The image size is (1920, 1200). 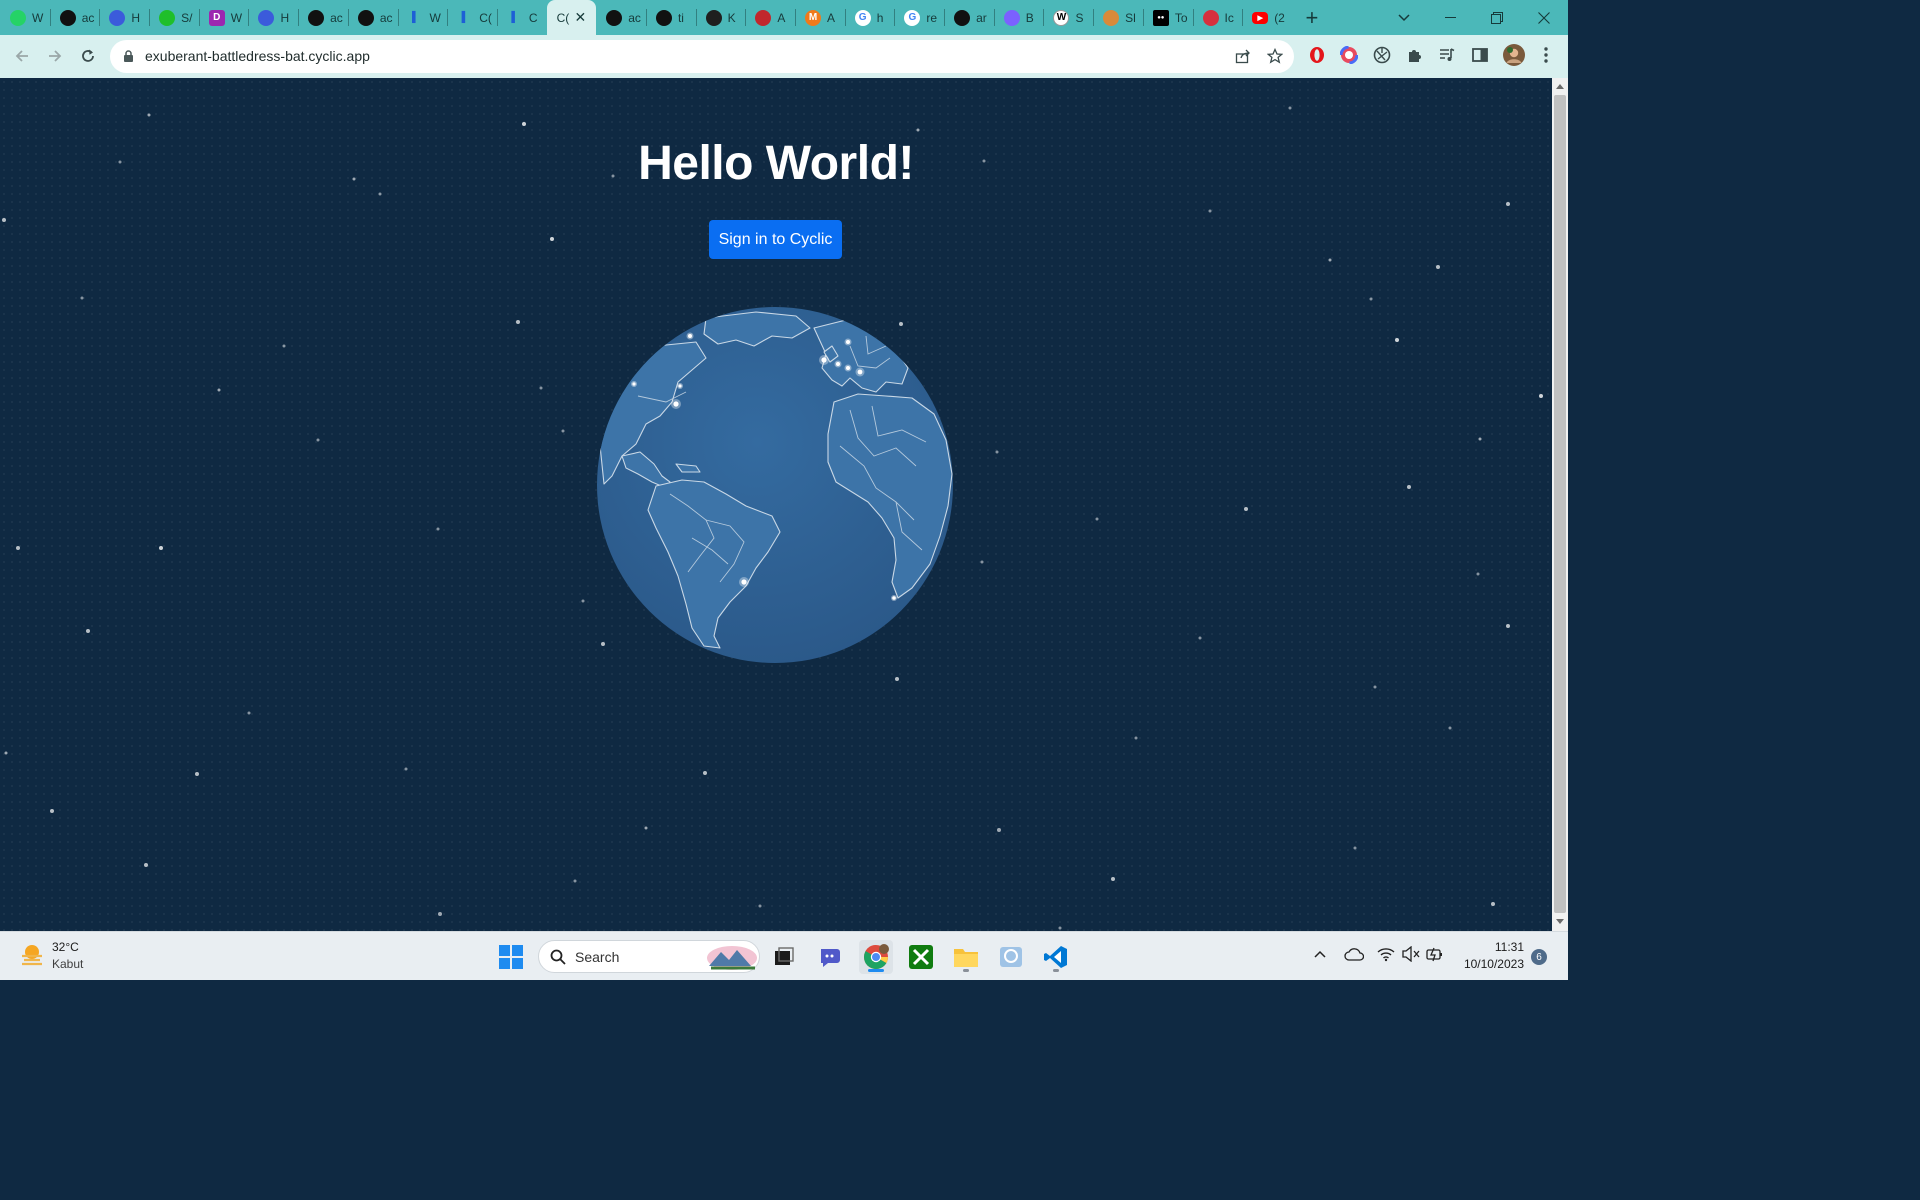 I want to click on task-view-icon, so click(x=784, y=957).